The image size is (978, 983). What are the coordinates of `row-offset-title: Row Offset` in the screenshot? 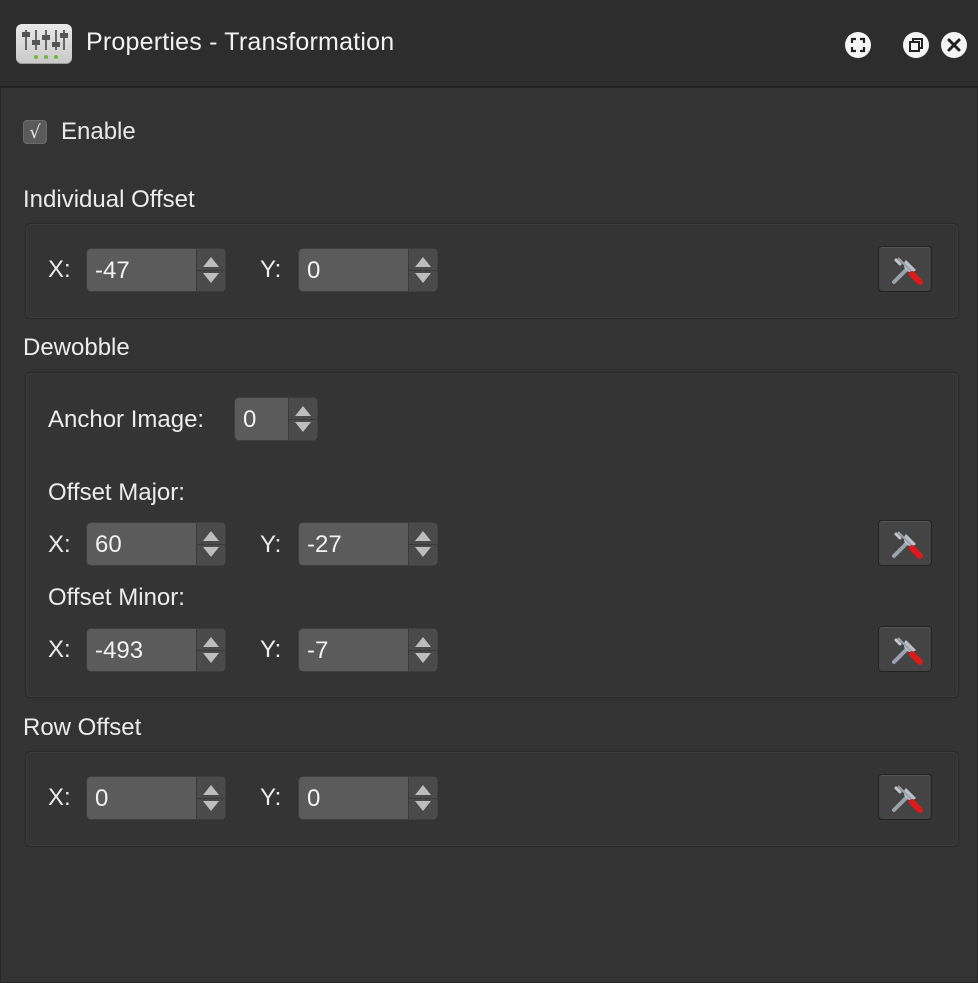 It's located at (82, 727).